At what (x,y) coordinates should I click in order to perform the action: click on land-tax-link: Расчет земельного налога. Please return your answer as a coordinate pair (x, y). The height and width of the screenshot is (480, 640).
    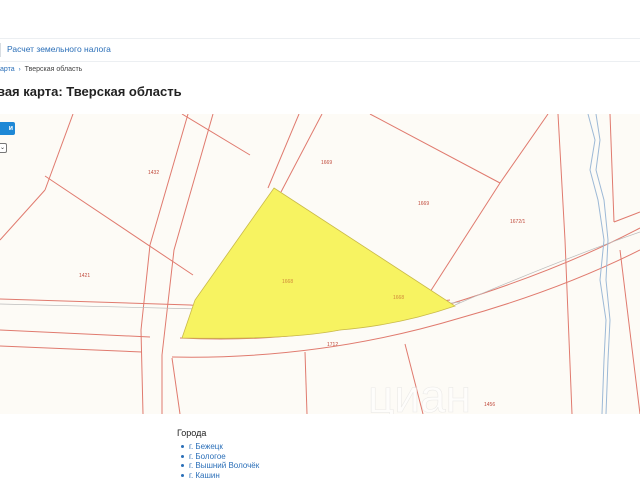
    Looking at the image, I should click on (59, 49).